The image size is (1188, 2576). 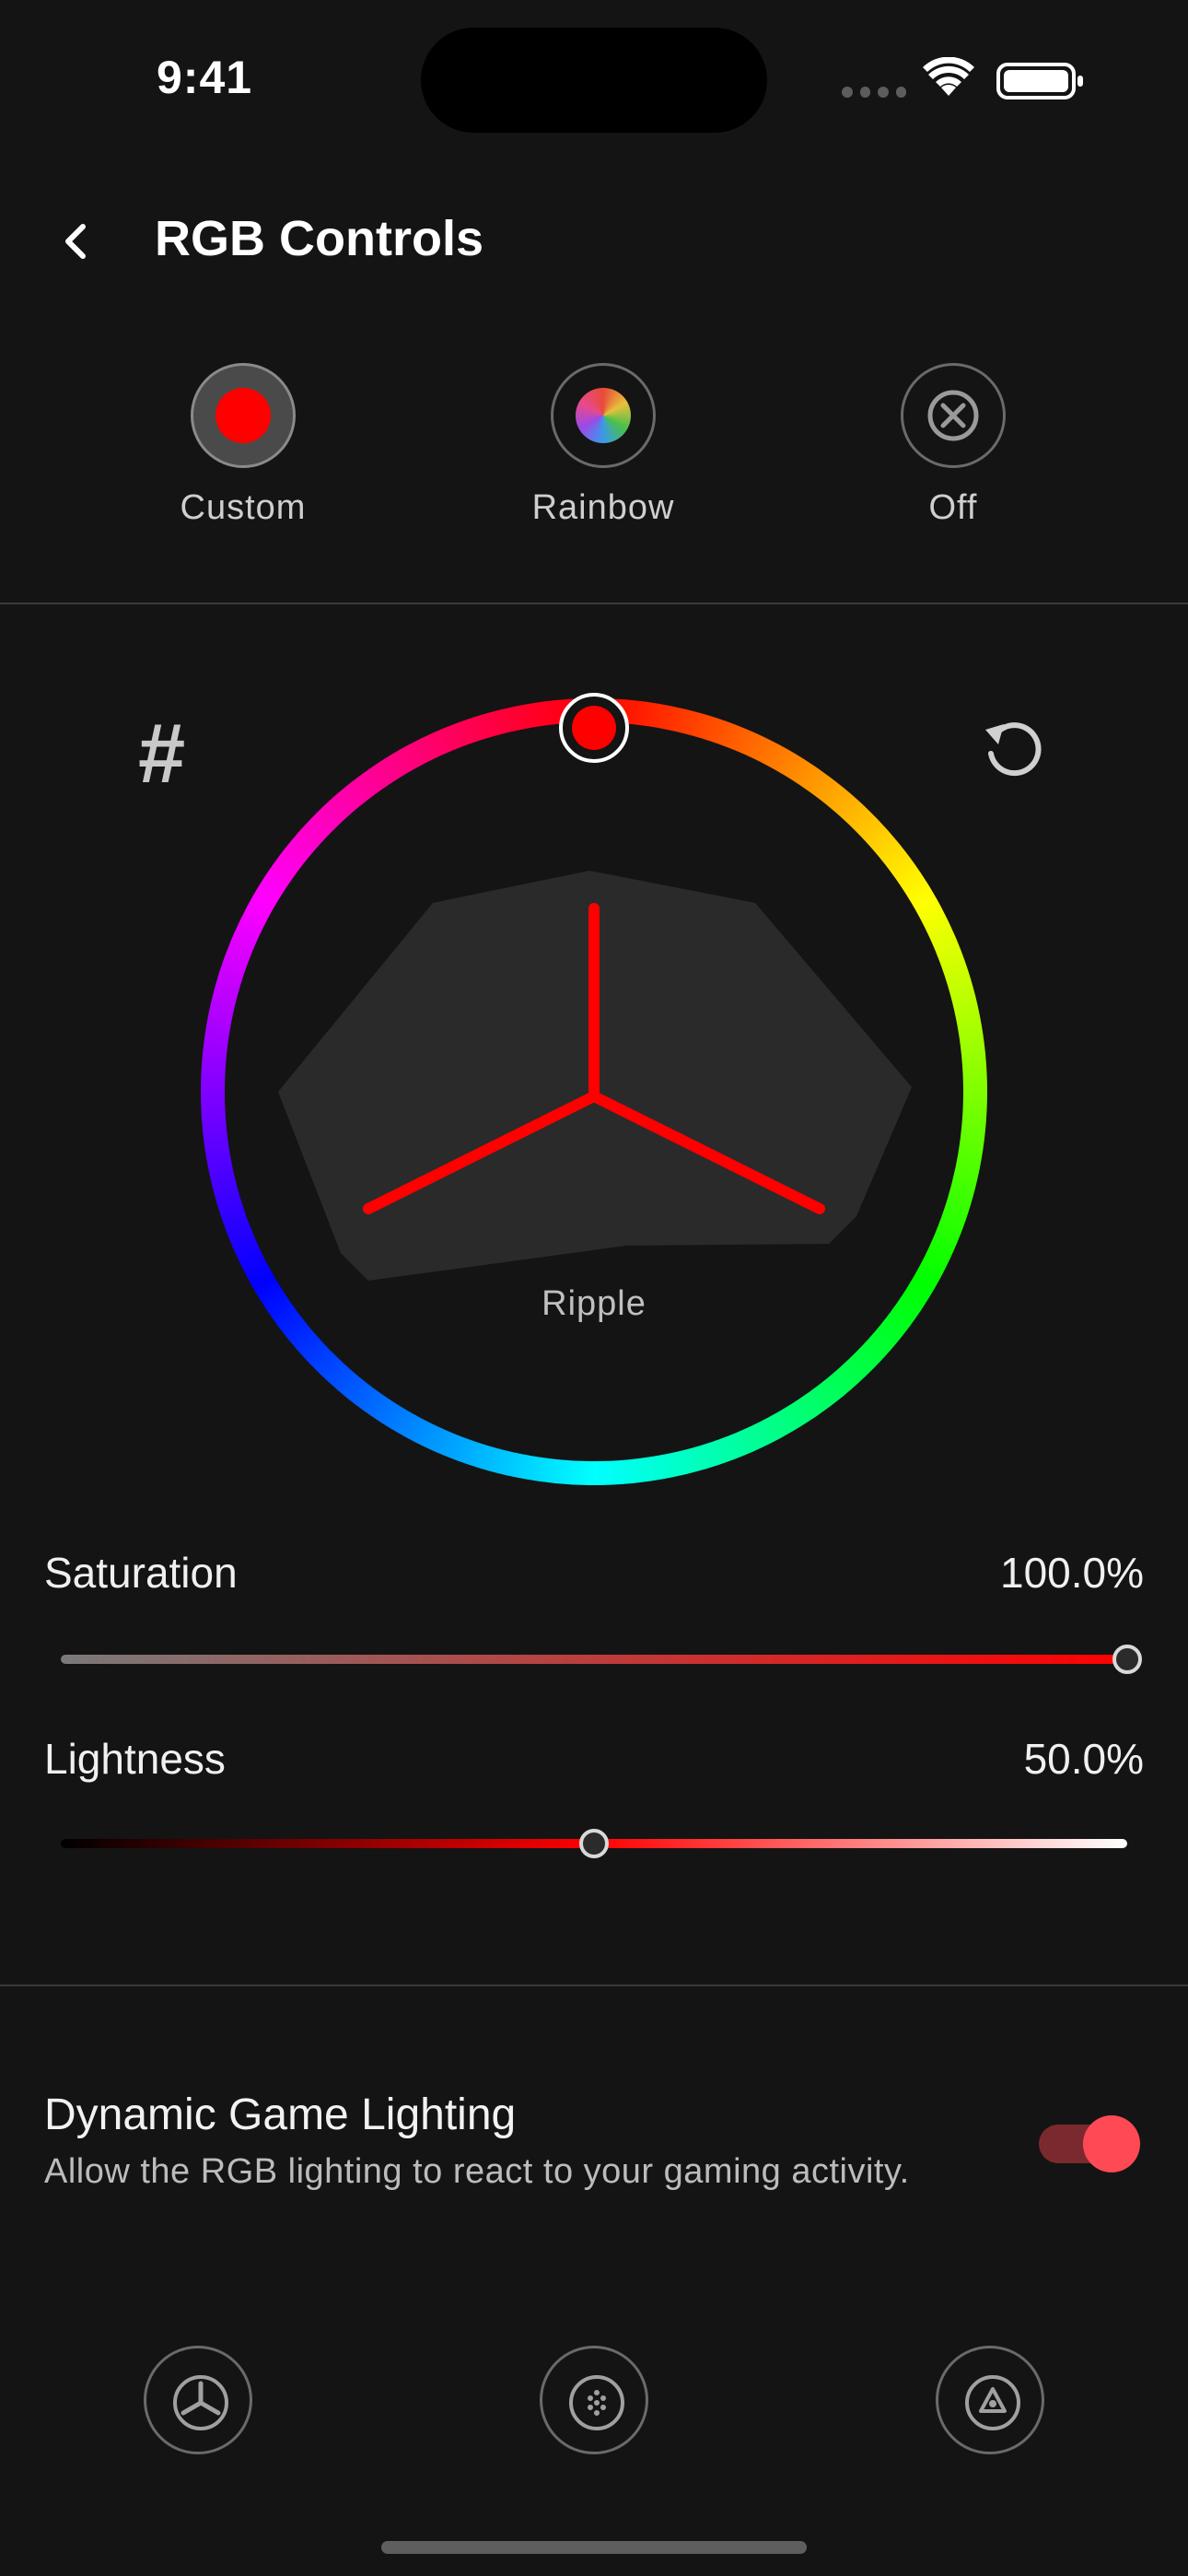 I want to click on mode-rainbow-button: Rainbow, so click(x=603, y=445).